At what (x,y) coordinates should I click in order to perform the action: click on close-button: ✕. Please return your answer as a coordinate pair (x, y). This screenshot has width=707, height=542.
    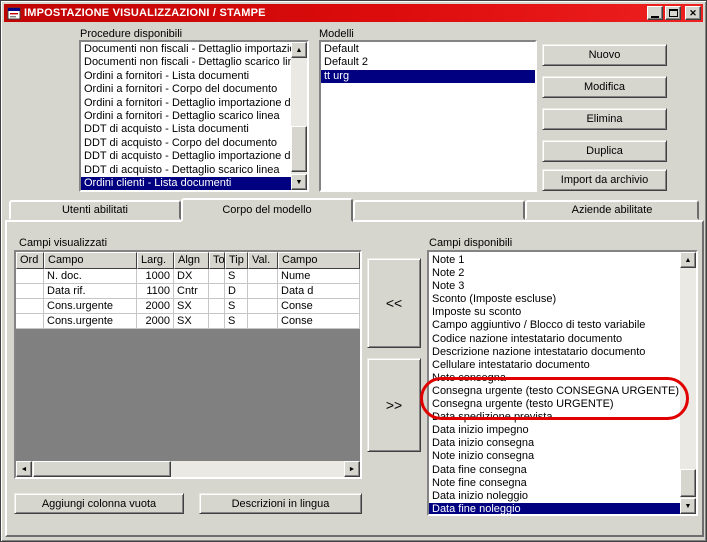
    Looking at the image, I should click on (693, 13).